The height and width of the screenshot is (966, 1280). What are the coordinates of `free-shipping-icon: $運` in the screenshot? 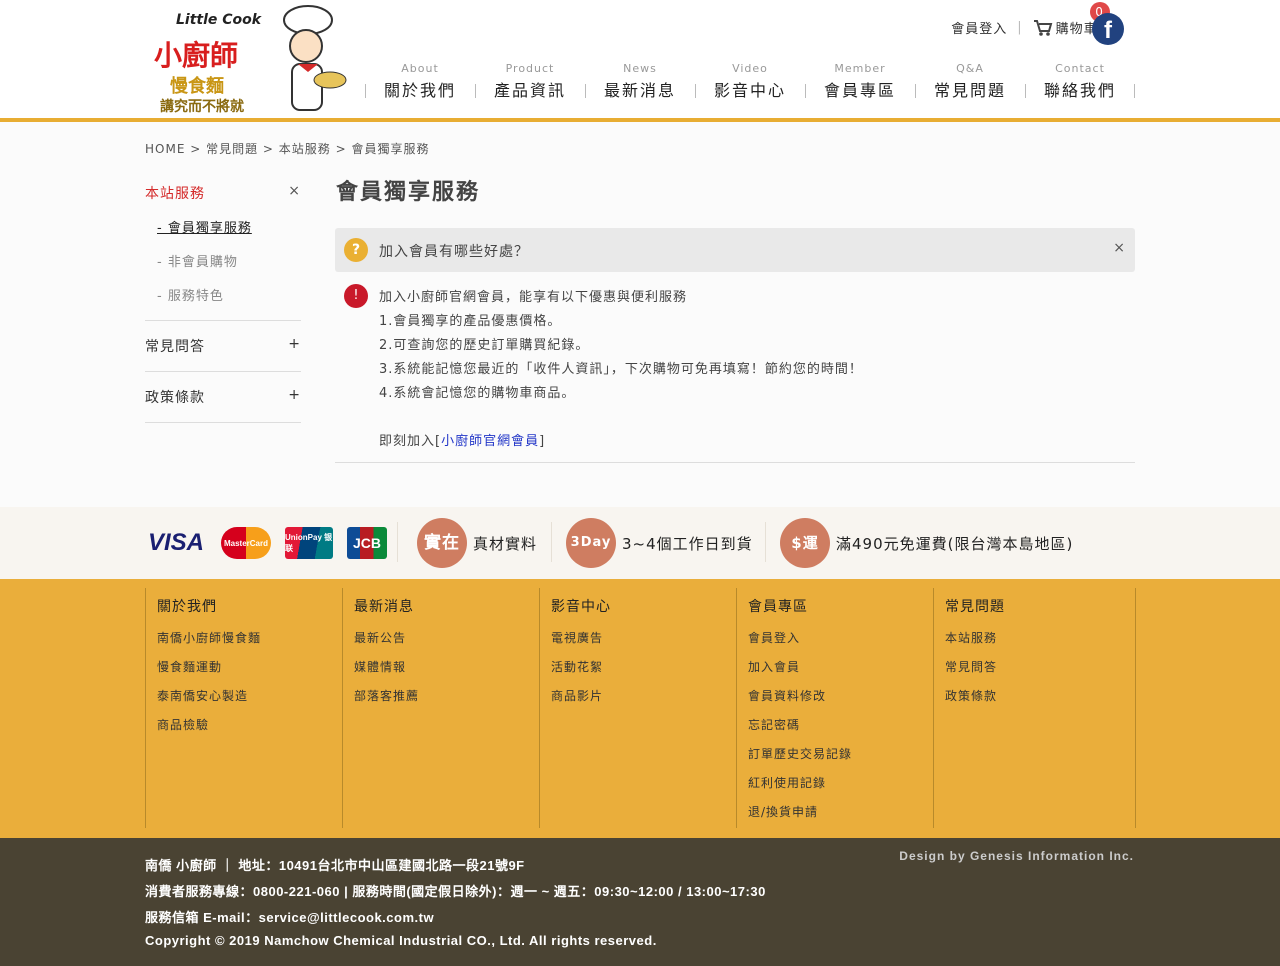 It's located at (805, 543).